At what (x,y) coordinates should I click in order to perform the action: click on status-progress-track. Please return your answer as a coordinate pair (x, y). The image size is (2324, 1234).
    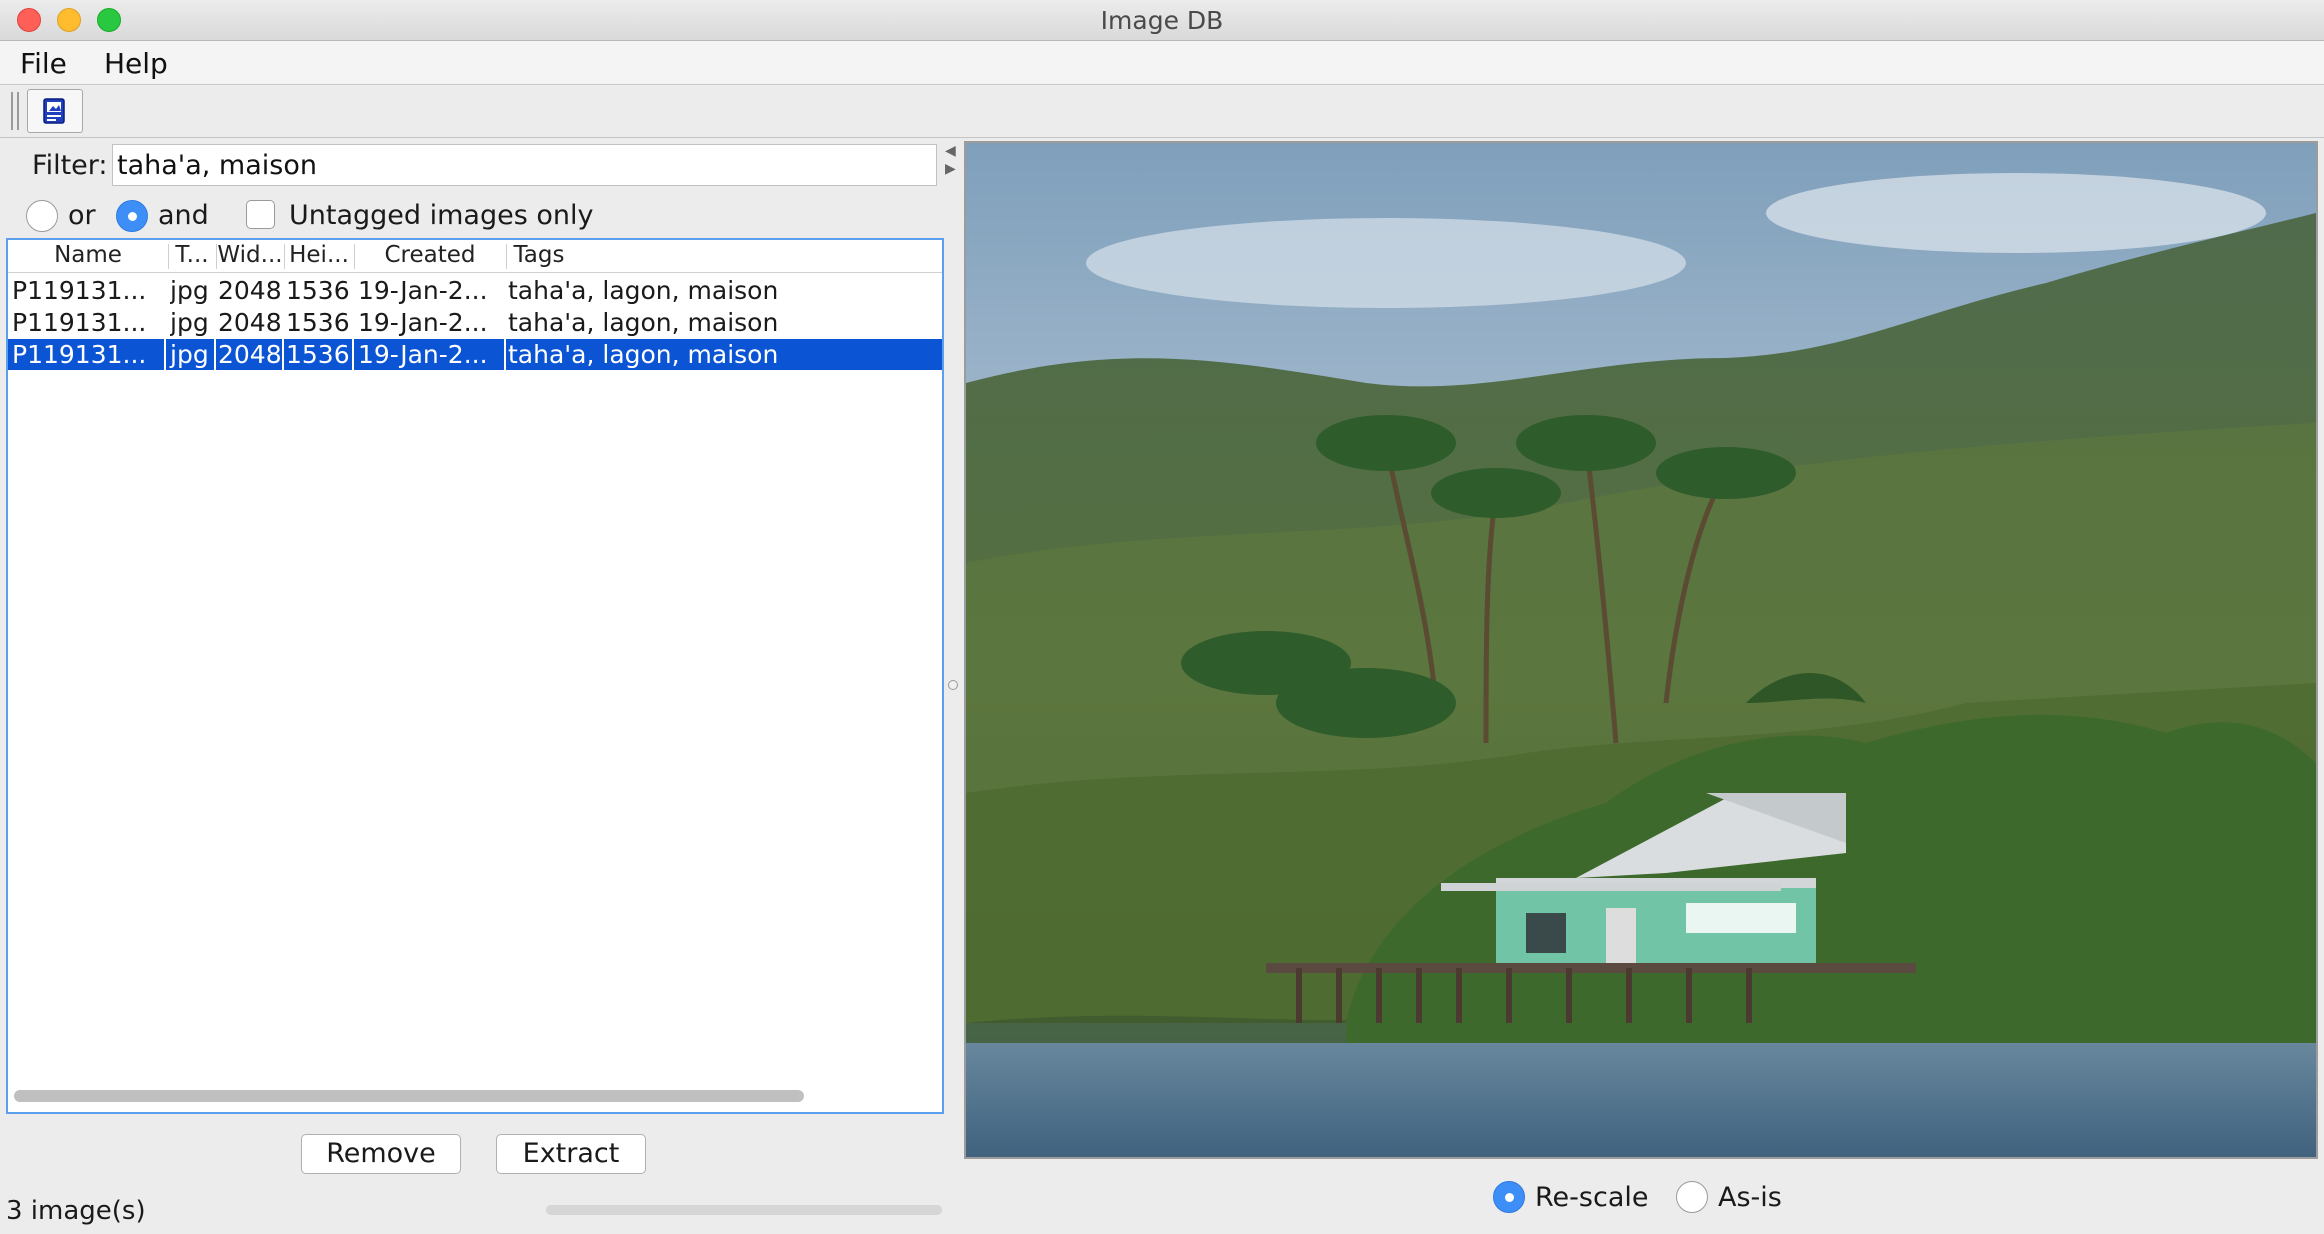
    Looking at the image, I should click on (744, 1210).